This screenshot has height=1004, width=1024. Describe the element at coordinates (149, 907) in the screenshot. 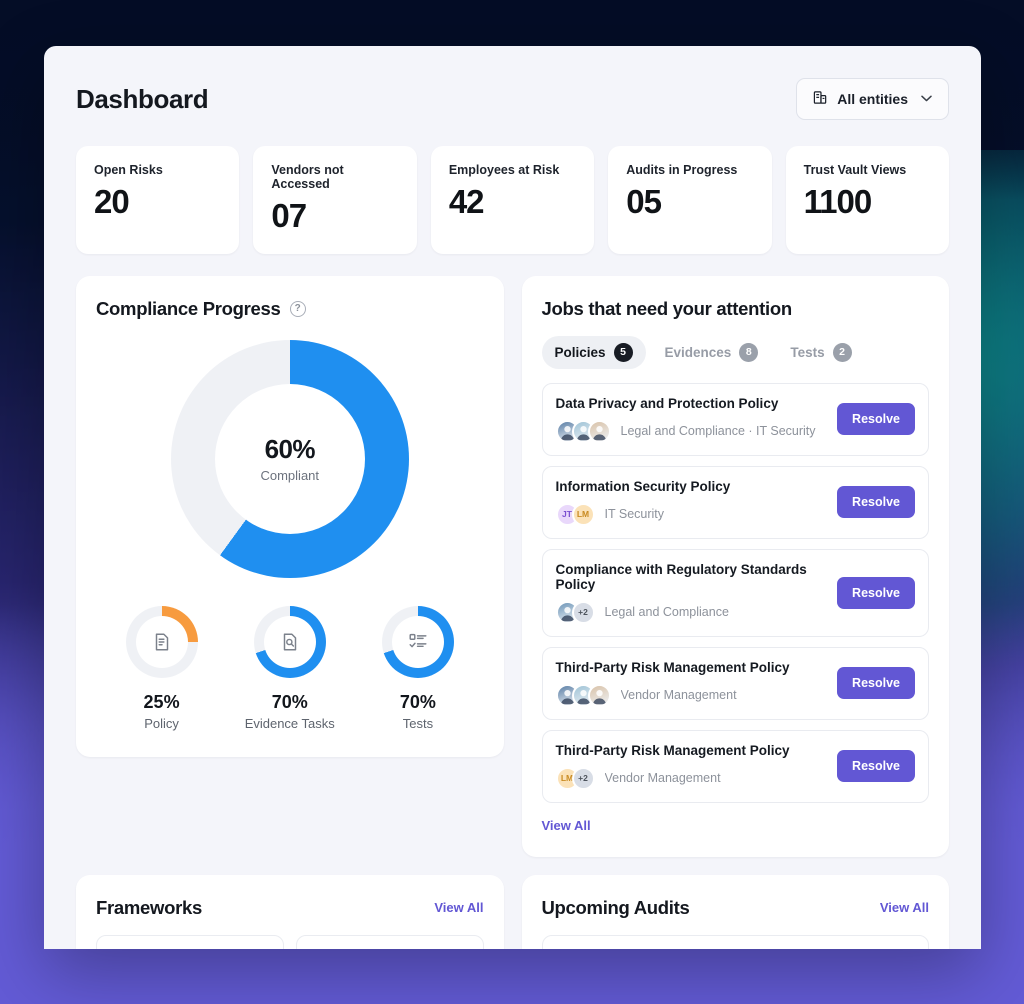

I see `frameworks-title: Frameworks` at that location.